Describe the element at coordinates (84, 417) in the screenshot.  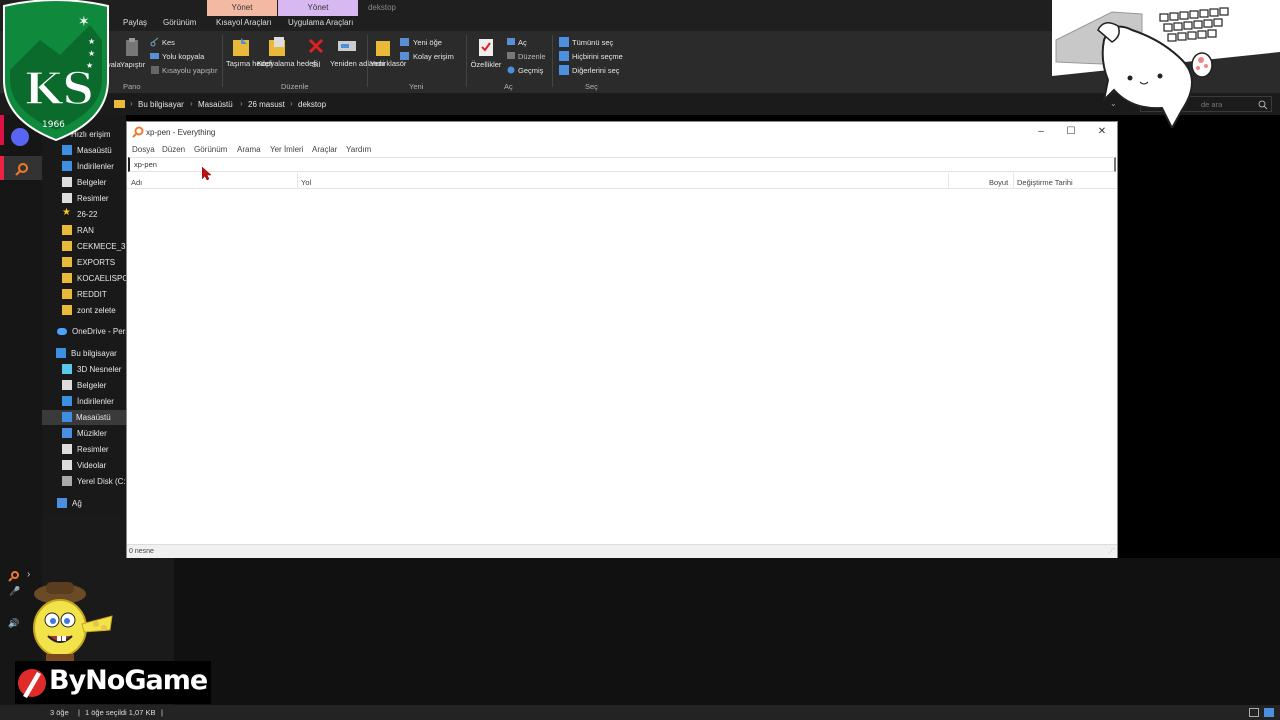
I see `nav-this-pc-item: Masaüstü` at that location.